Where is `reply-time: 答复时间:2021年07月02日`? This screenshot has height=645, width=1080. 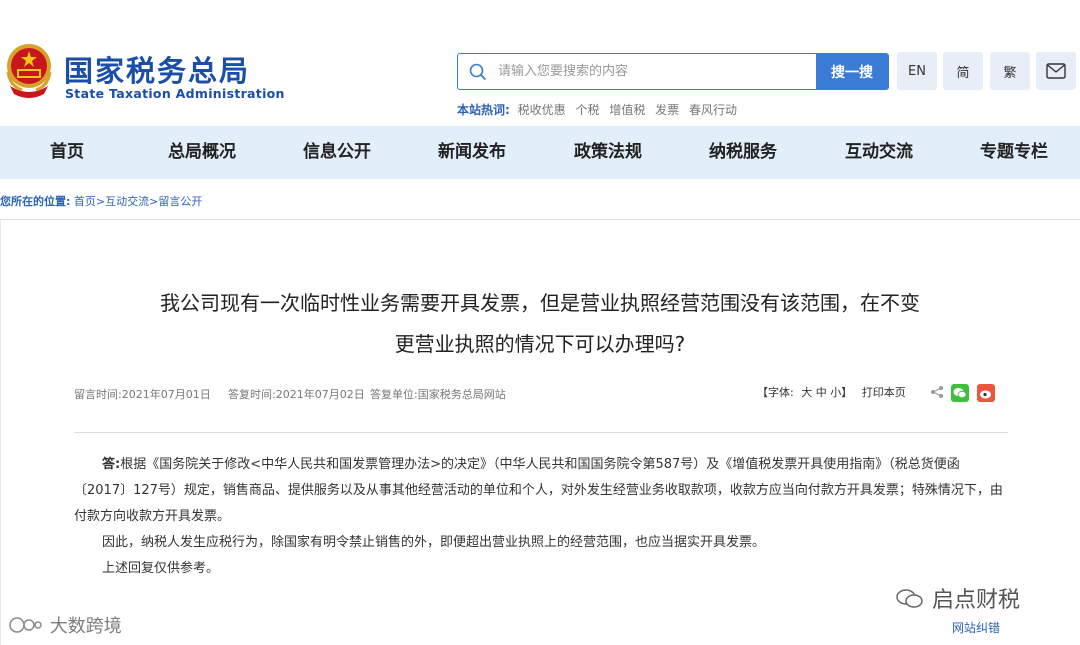
reply-time: 答复时间:2021年07月02日 is located at coordinates (296, 394).